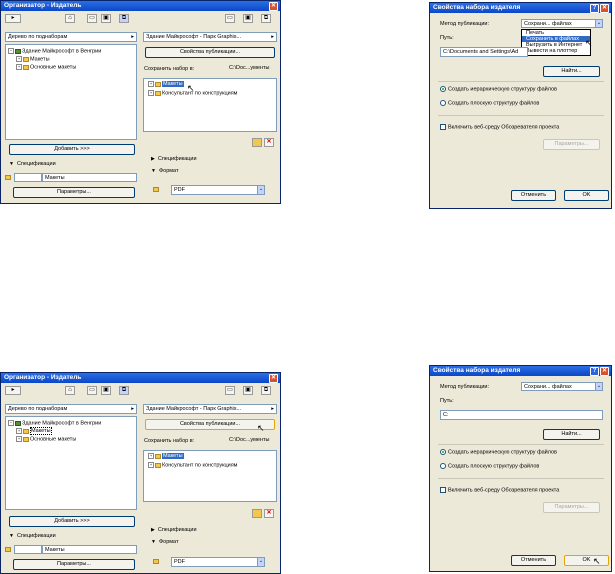 This screenshot has height=574, width=615. Describe the element at coordinates (484, 52) in the screenshot. I see `path-field: C:\Documents and Settings\Ad` at that location.